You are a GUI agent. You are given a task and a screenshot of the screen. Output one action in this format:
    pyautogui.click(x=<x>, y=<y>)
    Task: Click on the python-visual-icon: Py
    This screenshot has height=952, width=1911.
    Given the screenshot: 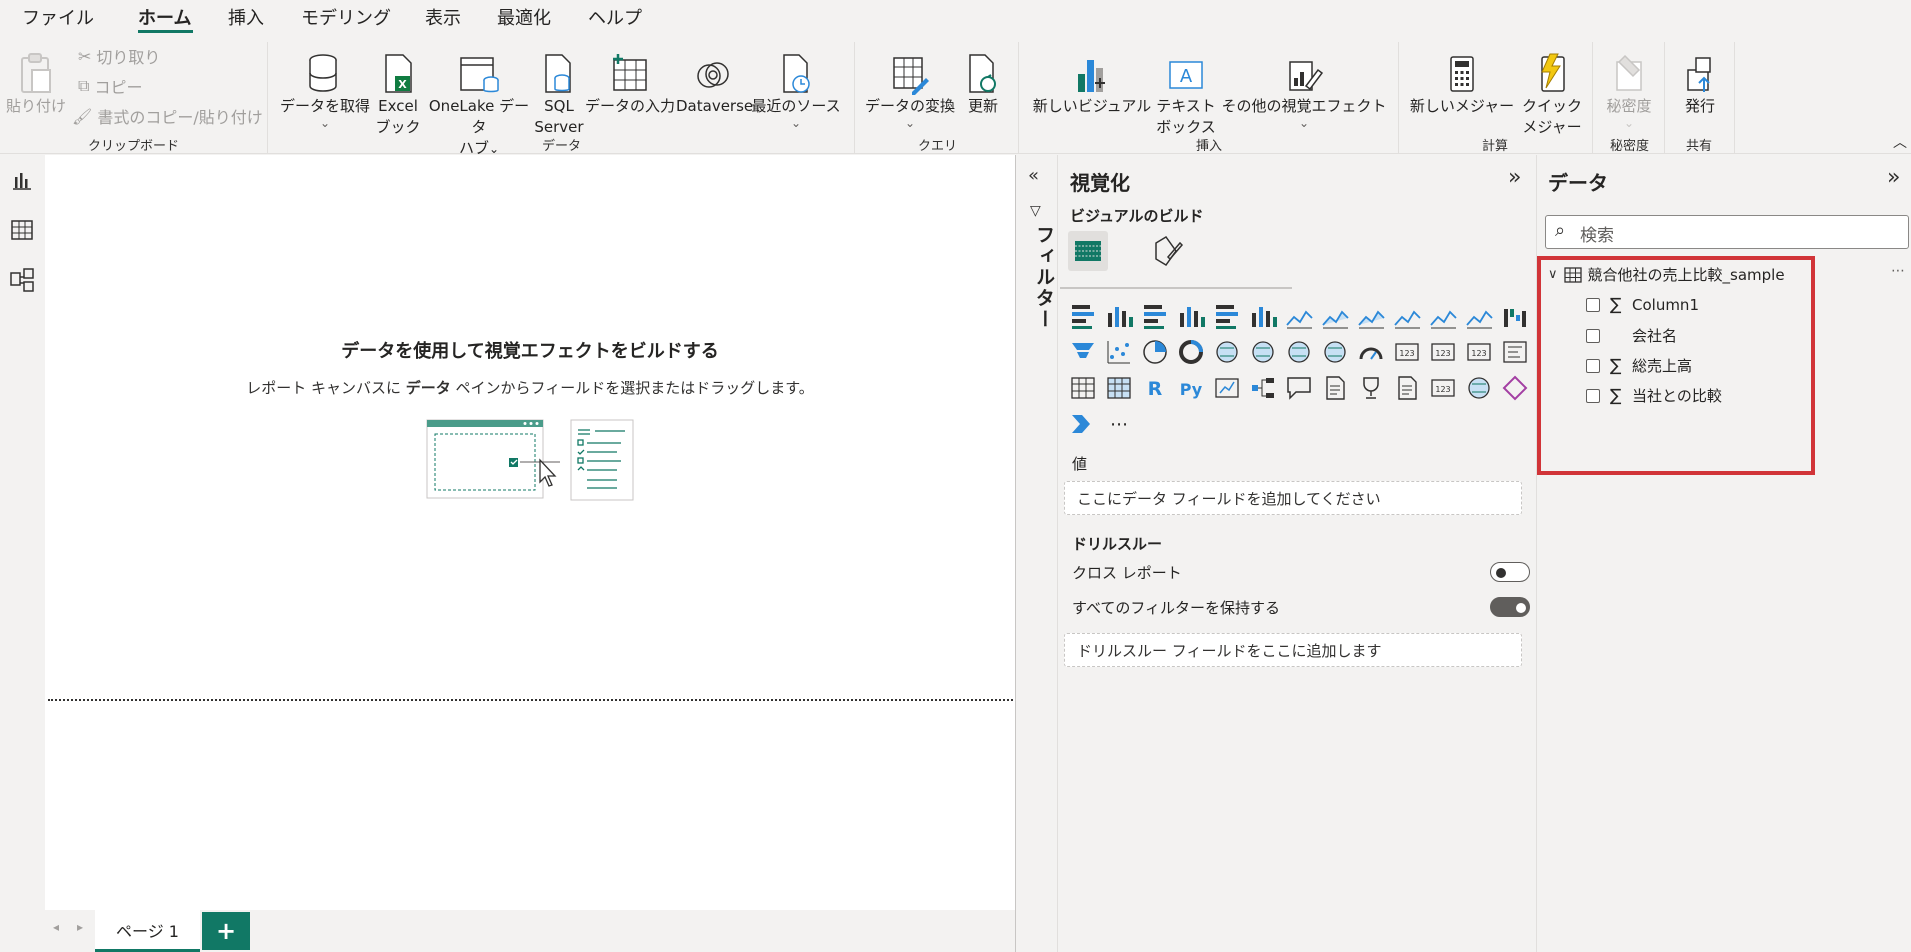 What is the action you would take?
    pyautogui.click(x=1191, y=388)
    